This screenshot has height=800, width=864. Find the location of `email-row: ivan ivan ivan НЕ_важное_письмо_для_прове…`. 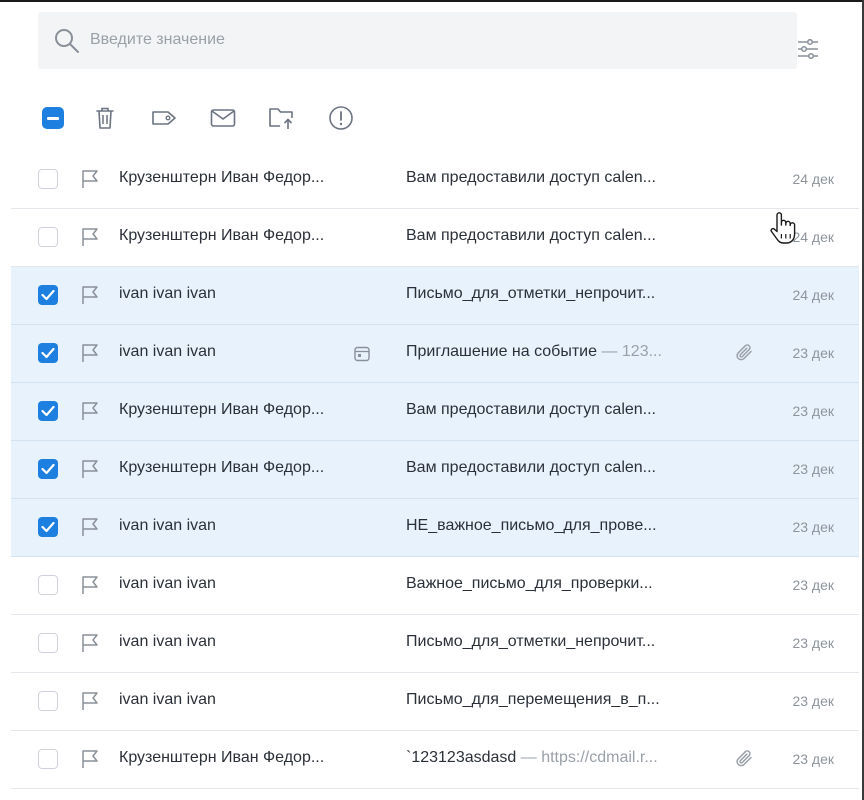

email-row: ivan ivan ivan НЕ_важное_письмо_для_прове… is located at coordinates (435, 528).